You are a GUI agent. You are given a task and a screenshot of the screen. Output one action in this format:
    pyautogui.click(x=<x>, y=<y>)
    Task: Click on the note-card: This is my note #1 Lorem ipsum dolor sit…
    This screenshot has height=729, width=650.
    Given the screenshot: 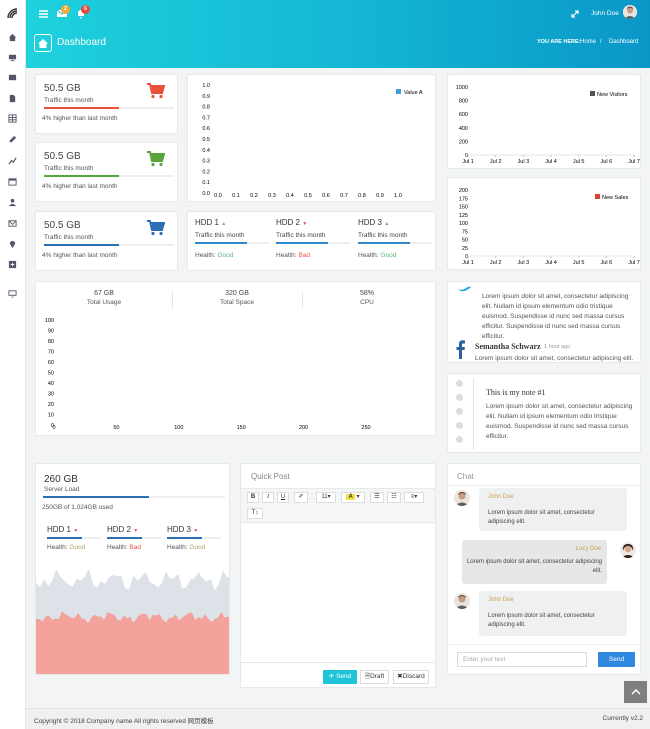 What is the action you would take?
    pyautogui.click(x=544, y=413)
    